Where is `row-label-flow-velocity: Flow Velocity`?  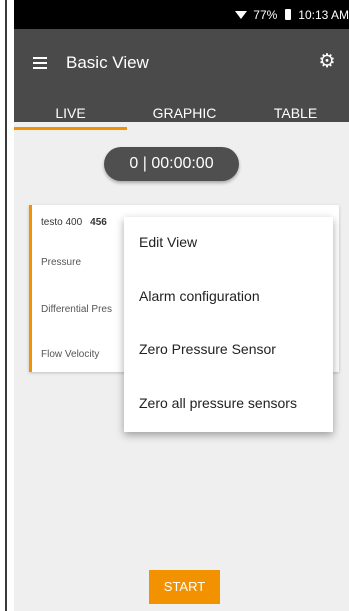 row-label-flow-velocity: Flow Velocity is located at coordinates (70, 354).